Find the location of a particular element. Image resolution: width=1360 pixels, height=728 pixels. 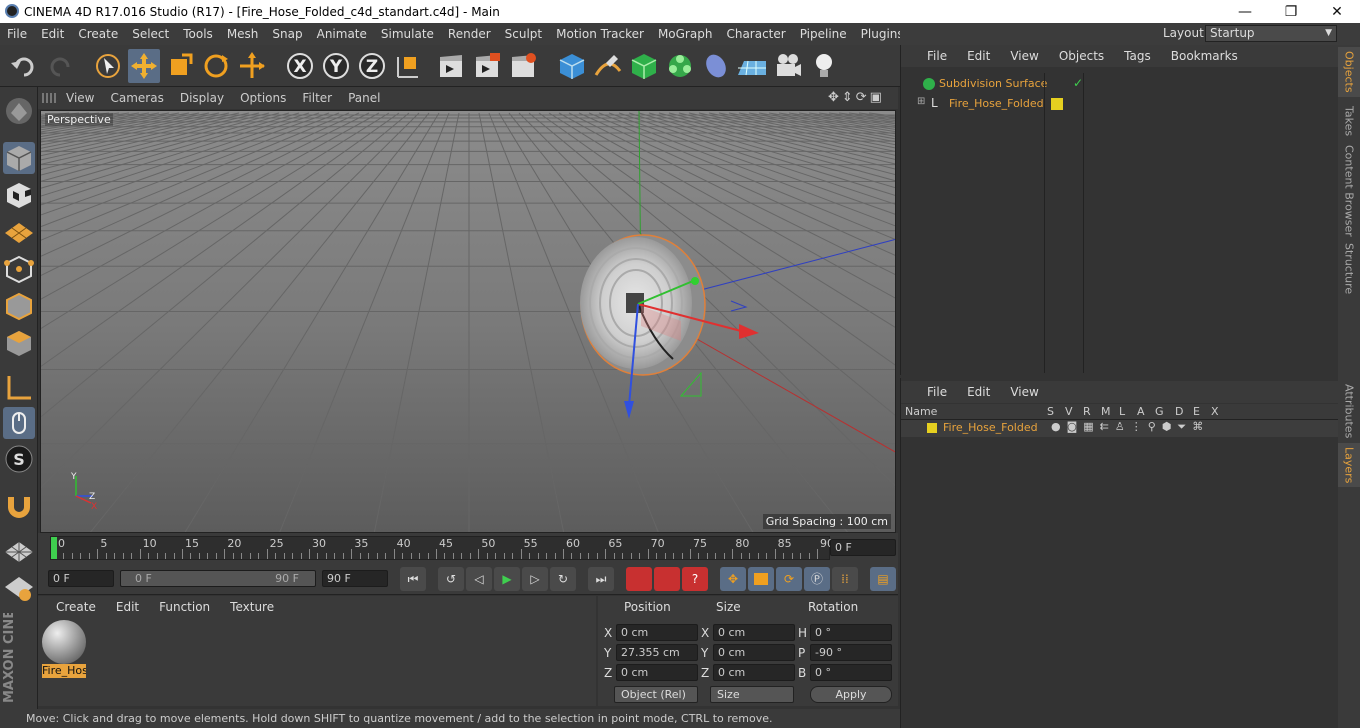

end-frame-field: 90 F is located at coordinates (355, 578).